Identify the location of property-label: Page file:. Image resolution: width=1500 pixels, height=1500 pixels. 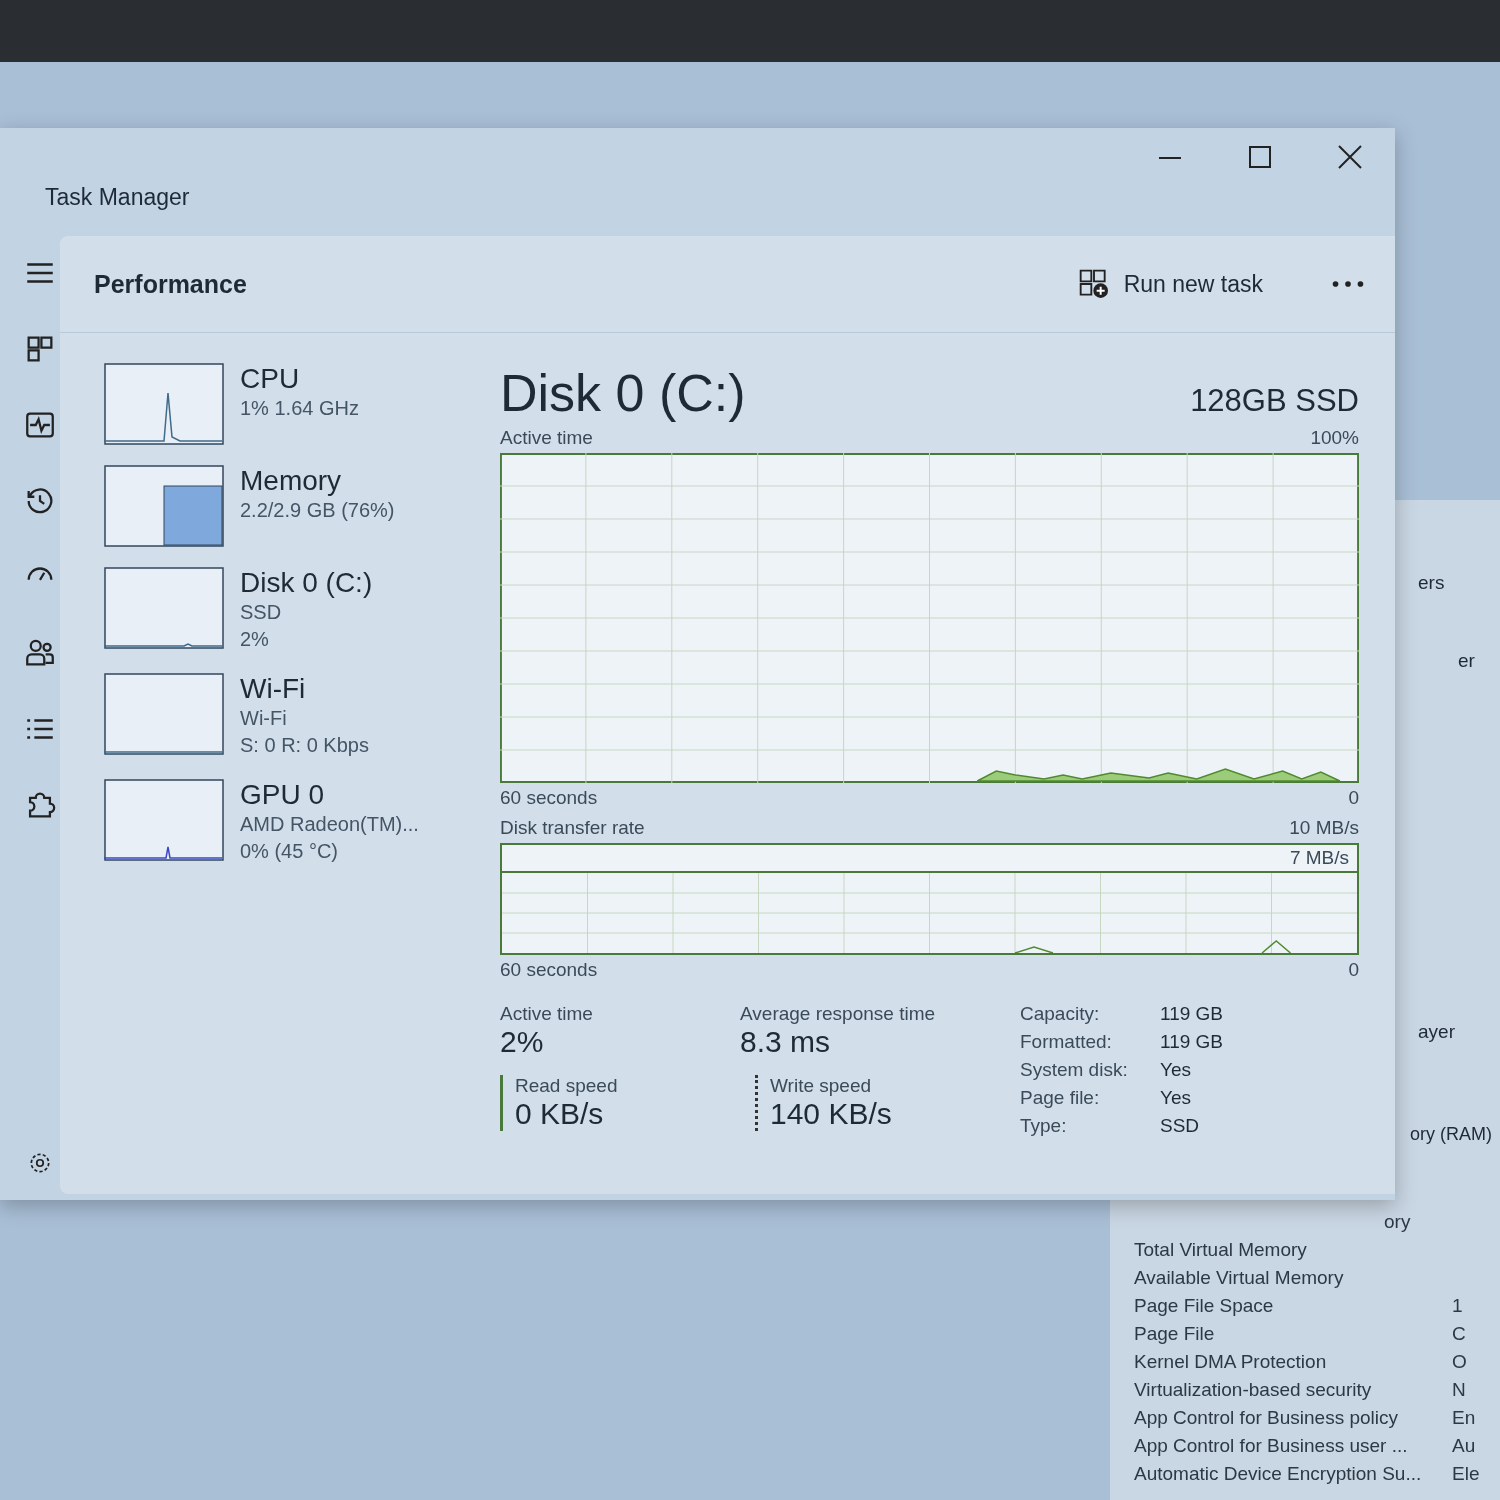
(1060, 1098).